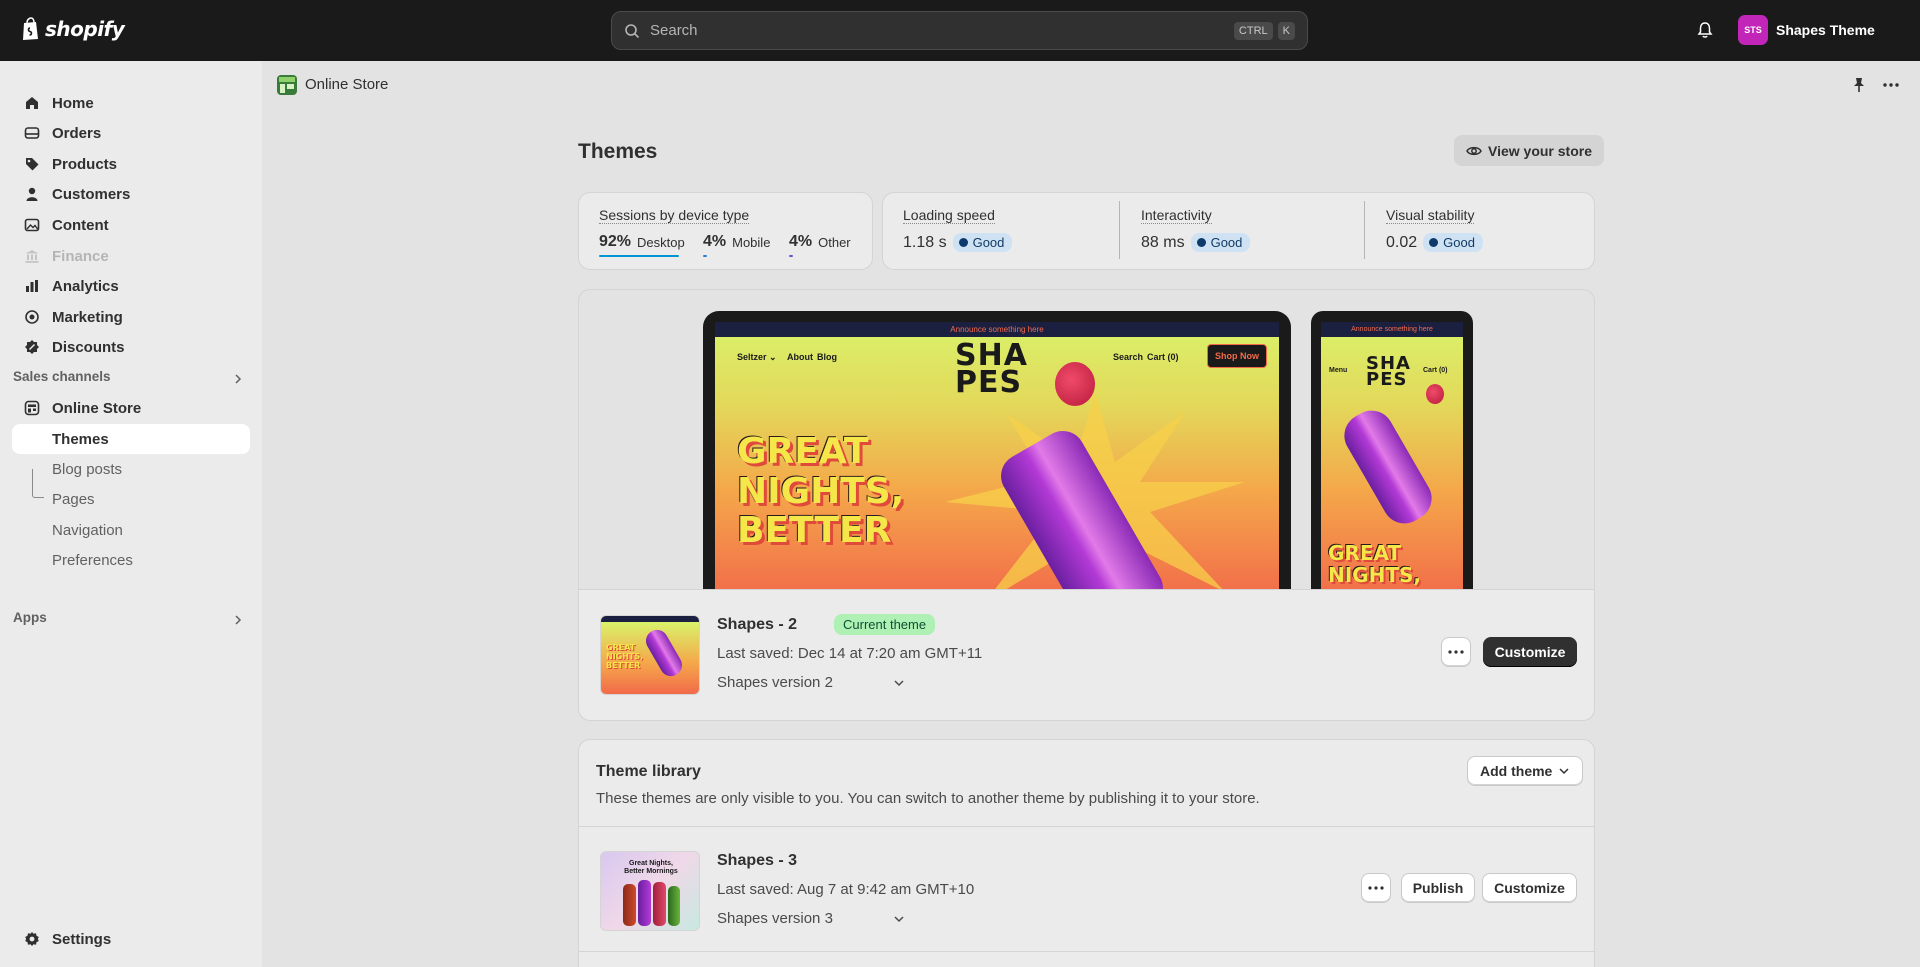 The width and height of the screenshot is (1920, 967). What do you see at coordinates (1430, 215) in the screenshot?
I see `visual-stability-label: Visual stability` at bounding box center [1430, 215].